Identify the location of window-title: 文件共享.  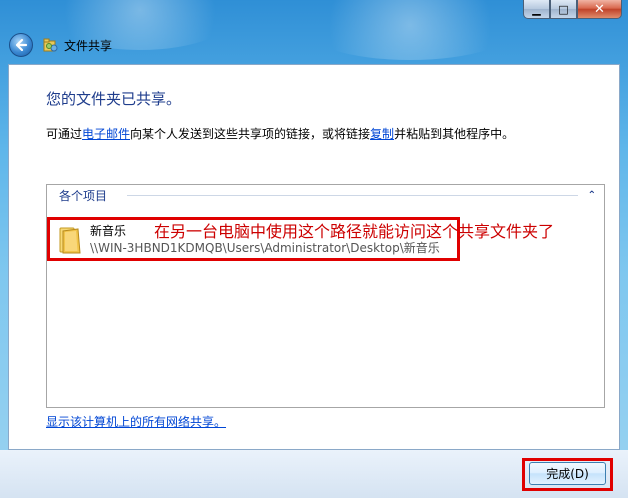
(88, 45).